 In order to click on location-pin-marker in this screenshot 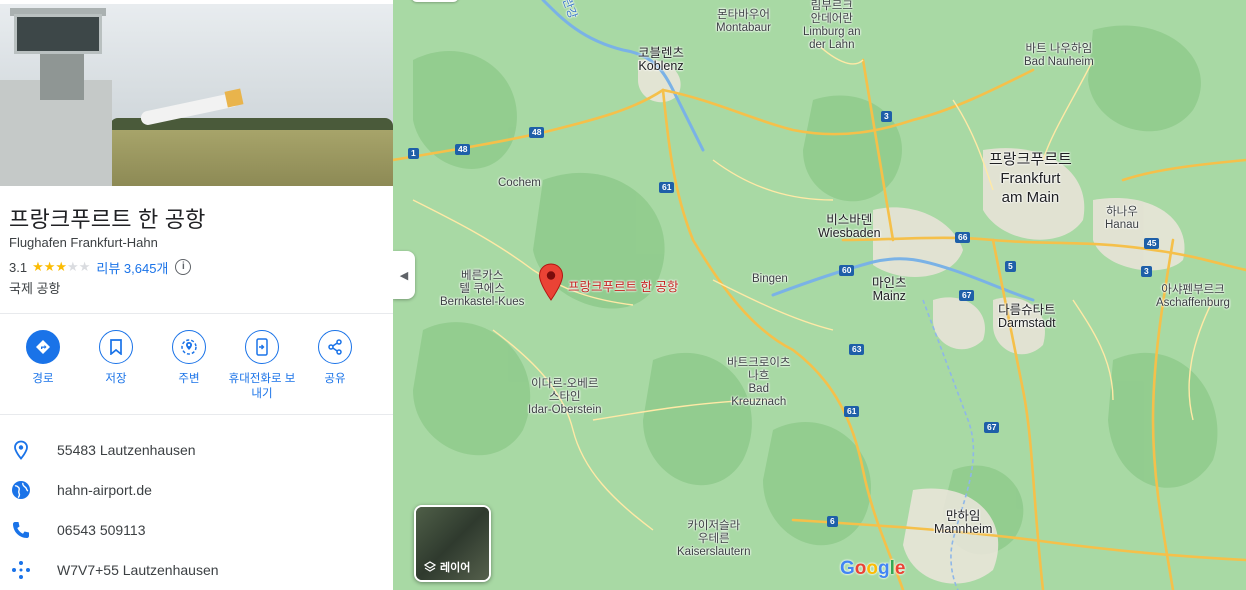, I will do `click(551, 282)`.